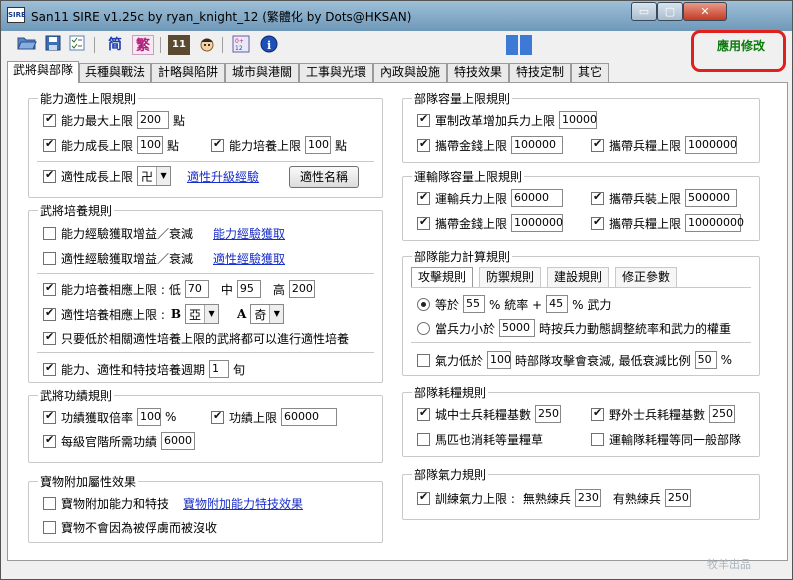  I want to click on calc-below-radio, so click(423, 328).